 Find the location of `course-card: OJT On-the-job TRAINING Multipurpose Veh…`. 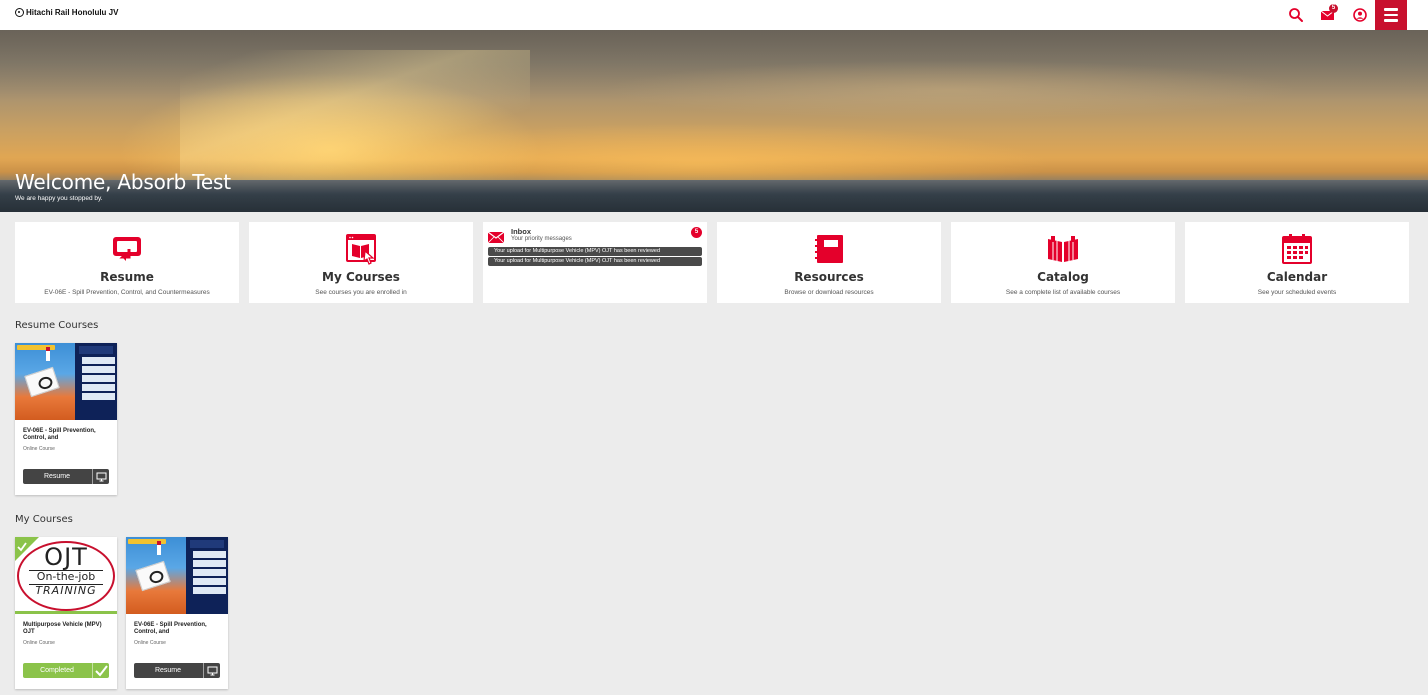

course-card: OJT On-the-job TRAINING Multipurpose Veh… is located at coordinates (66, 613).